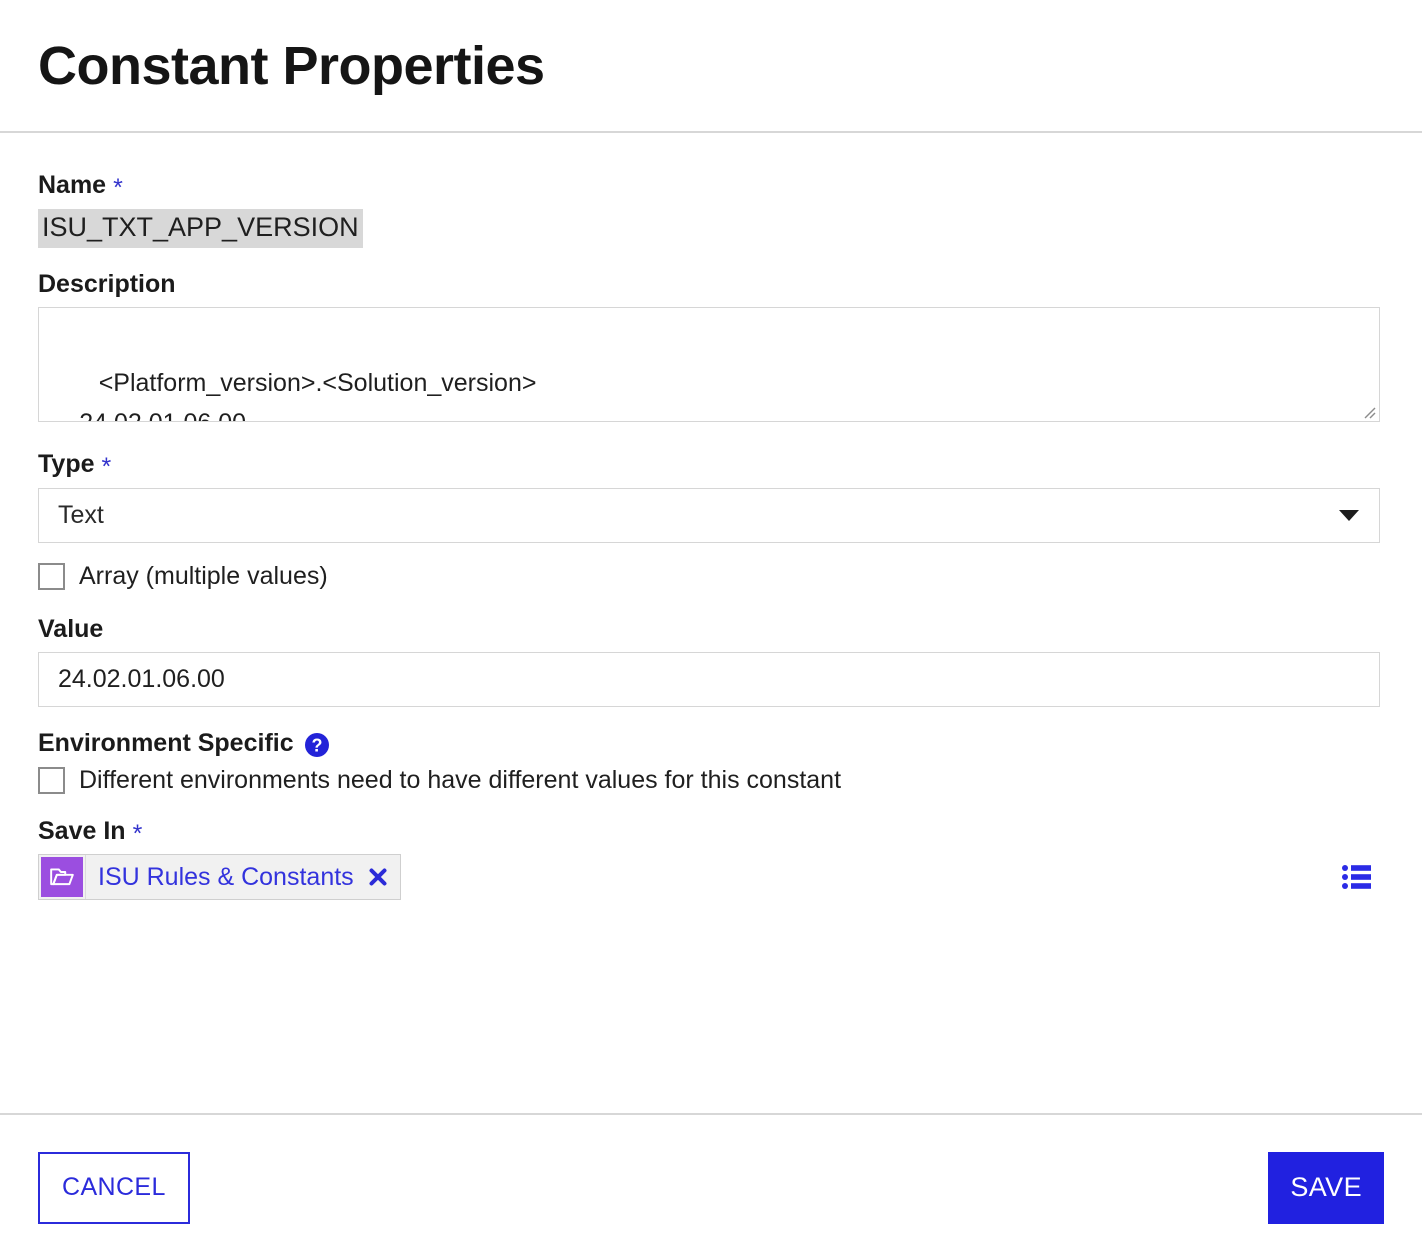 This screenshot has width=1422, height=1260. Describe the element at coordinates (72, 185) in the screenshot. I see `name-label-text: Name` at that location.